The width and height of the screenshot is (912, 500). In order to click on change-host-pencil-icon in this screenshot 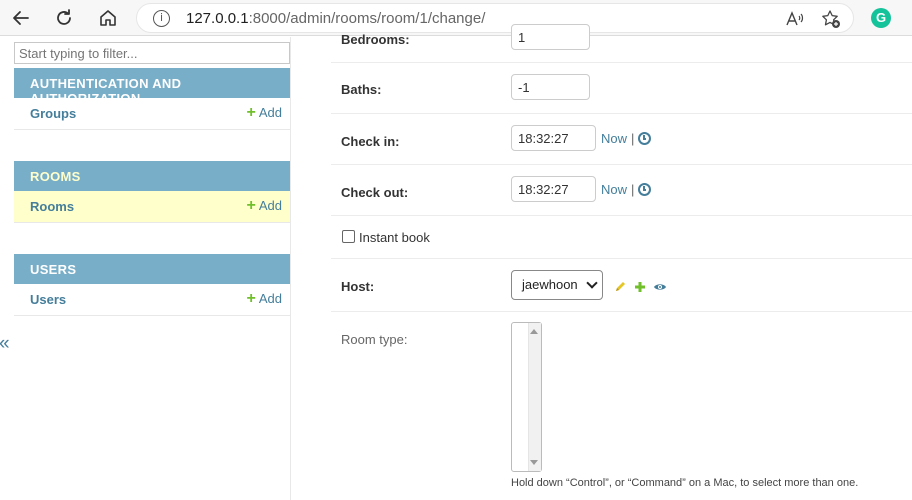, I will do `click(620, 287)`.